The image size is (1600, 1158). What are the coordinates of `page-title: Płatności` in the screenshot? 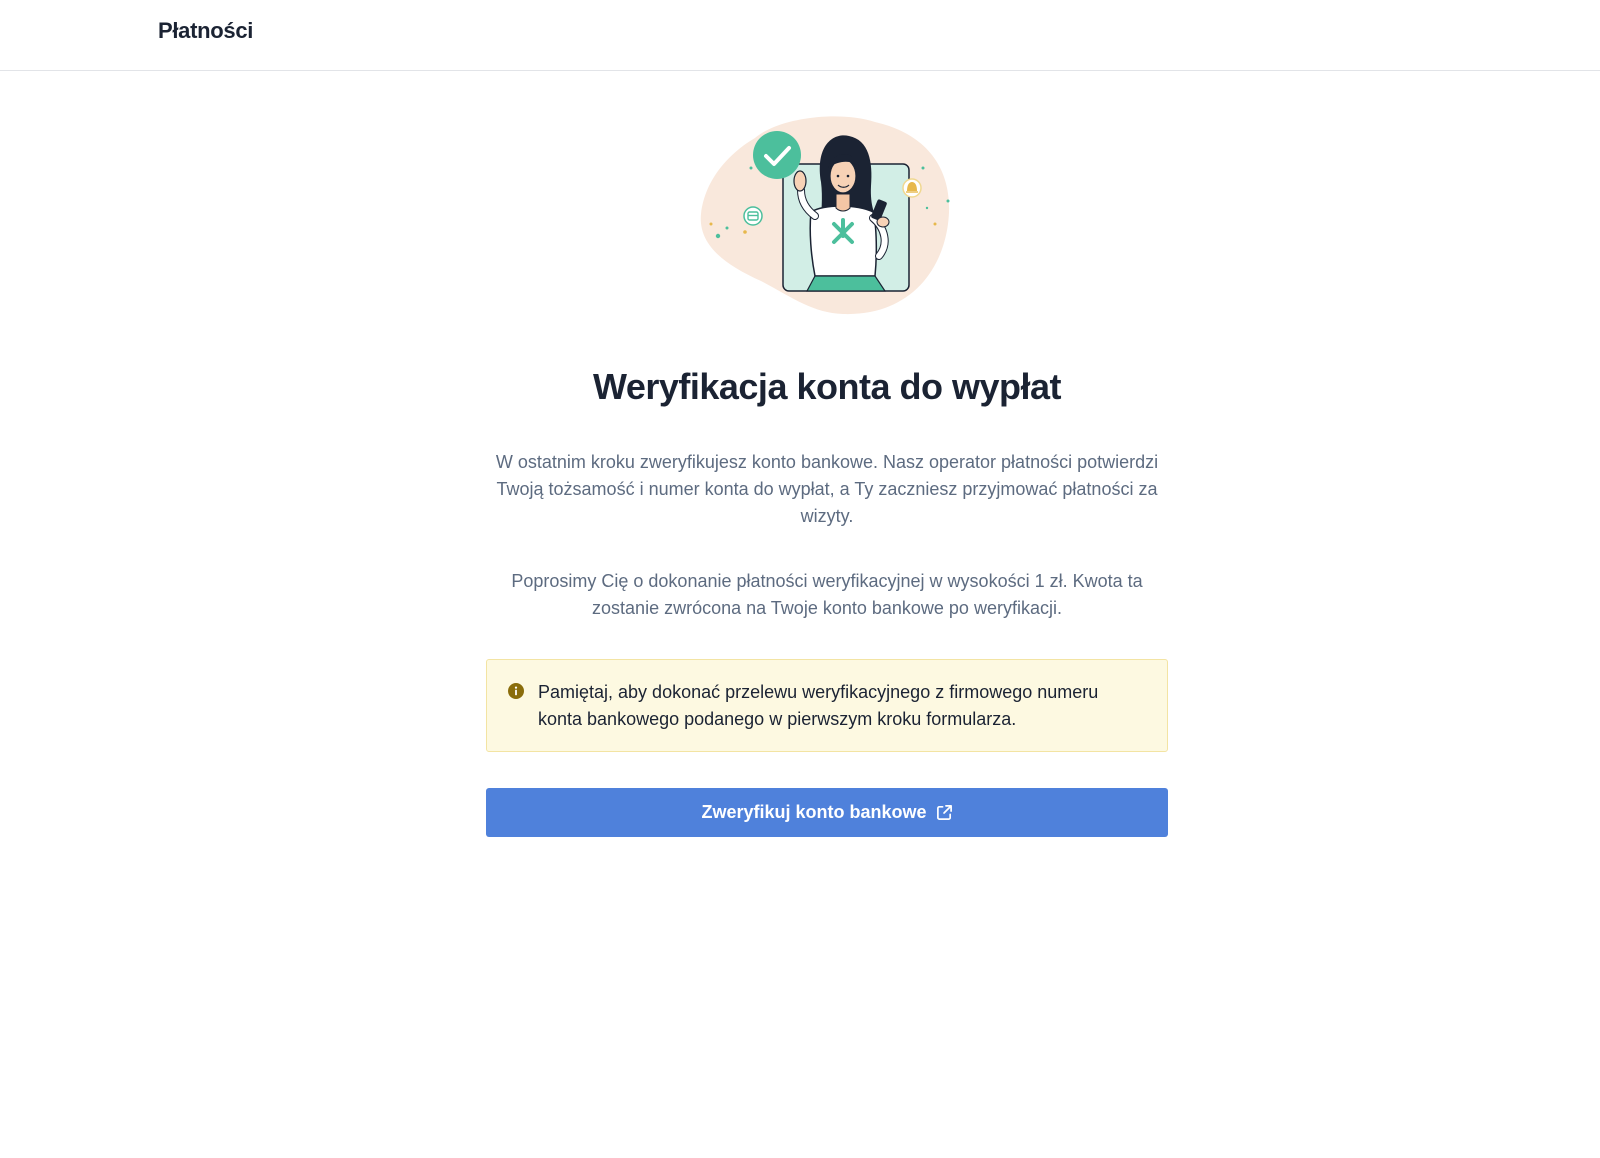 It's located at (206, 30).